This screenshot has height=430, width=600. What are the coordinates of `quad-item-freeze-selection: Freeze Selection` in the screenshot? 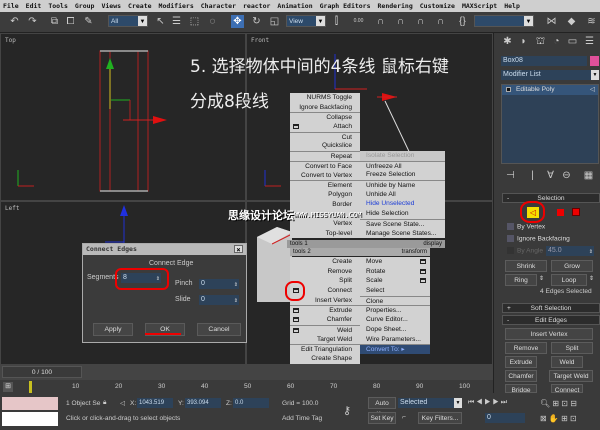 It's located at (402, 175).